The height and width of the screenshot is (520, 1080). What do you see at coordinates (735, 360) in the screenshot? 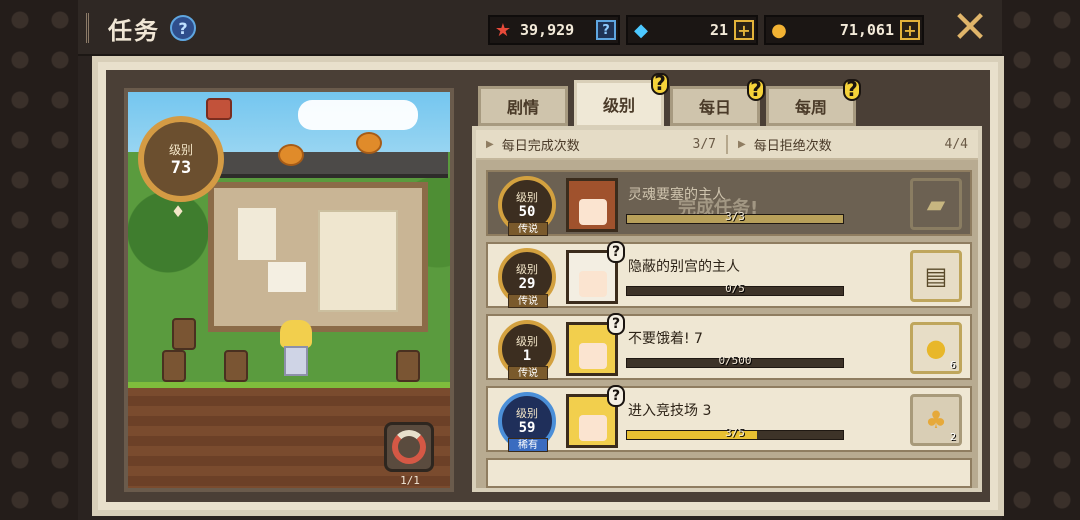
I see `quest-progress-text: 0/500` at bounding box center [735, 360].